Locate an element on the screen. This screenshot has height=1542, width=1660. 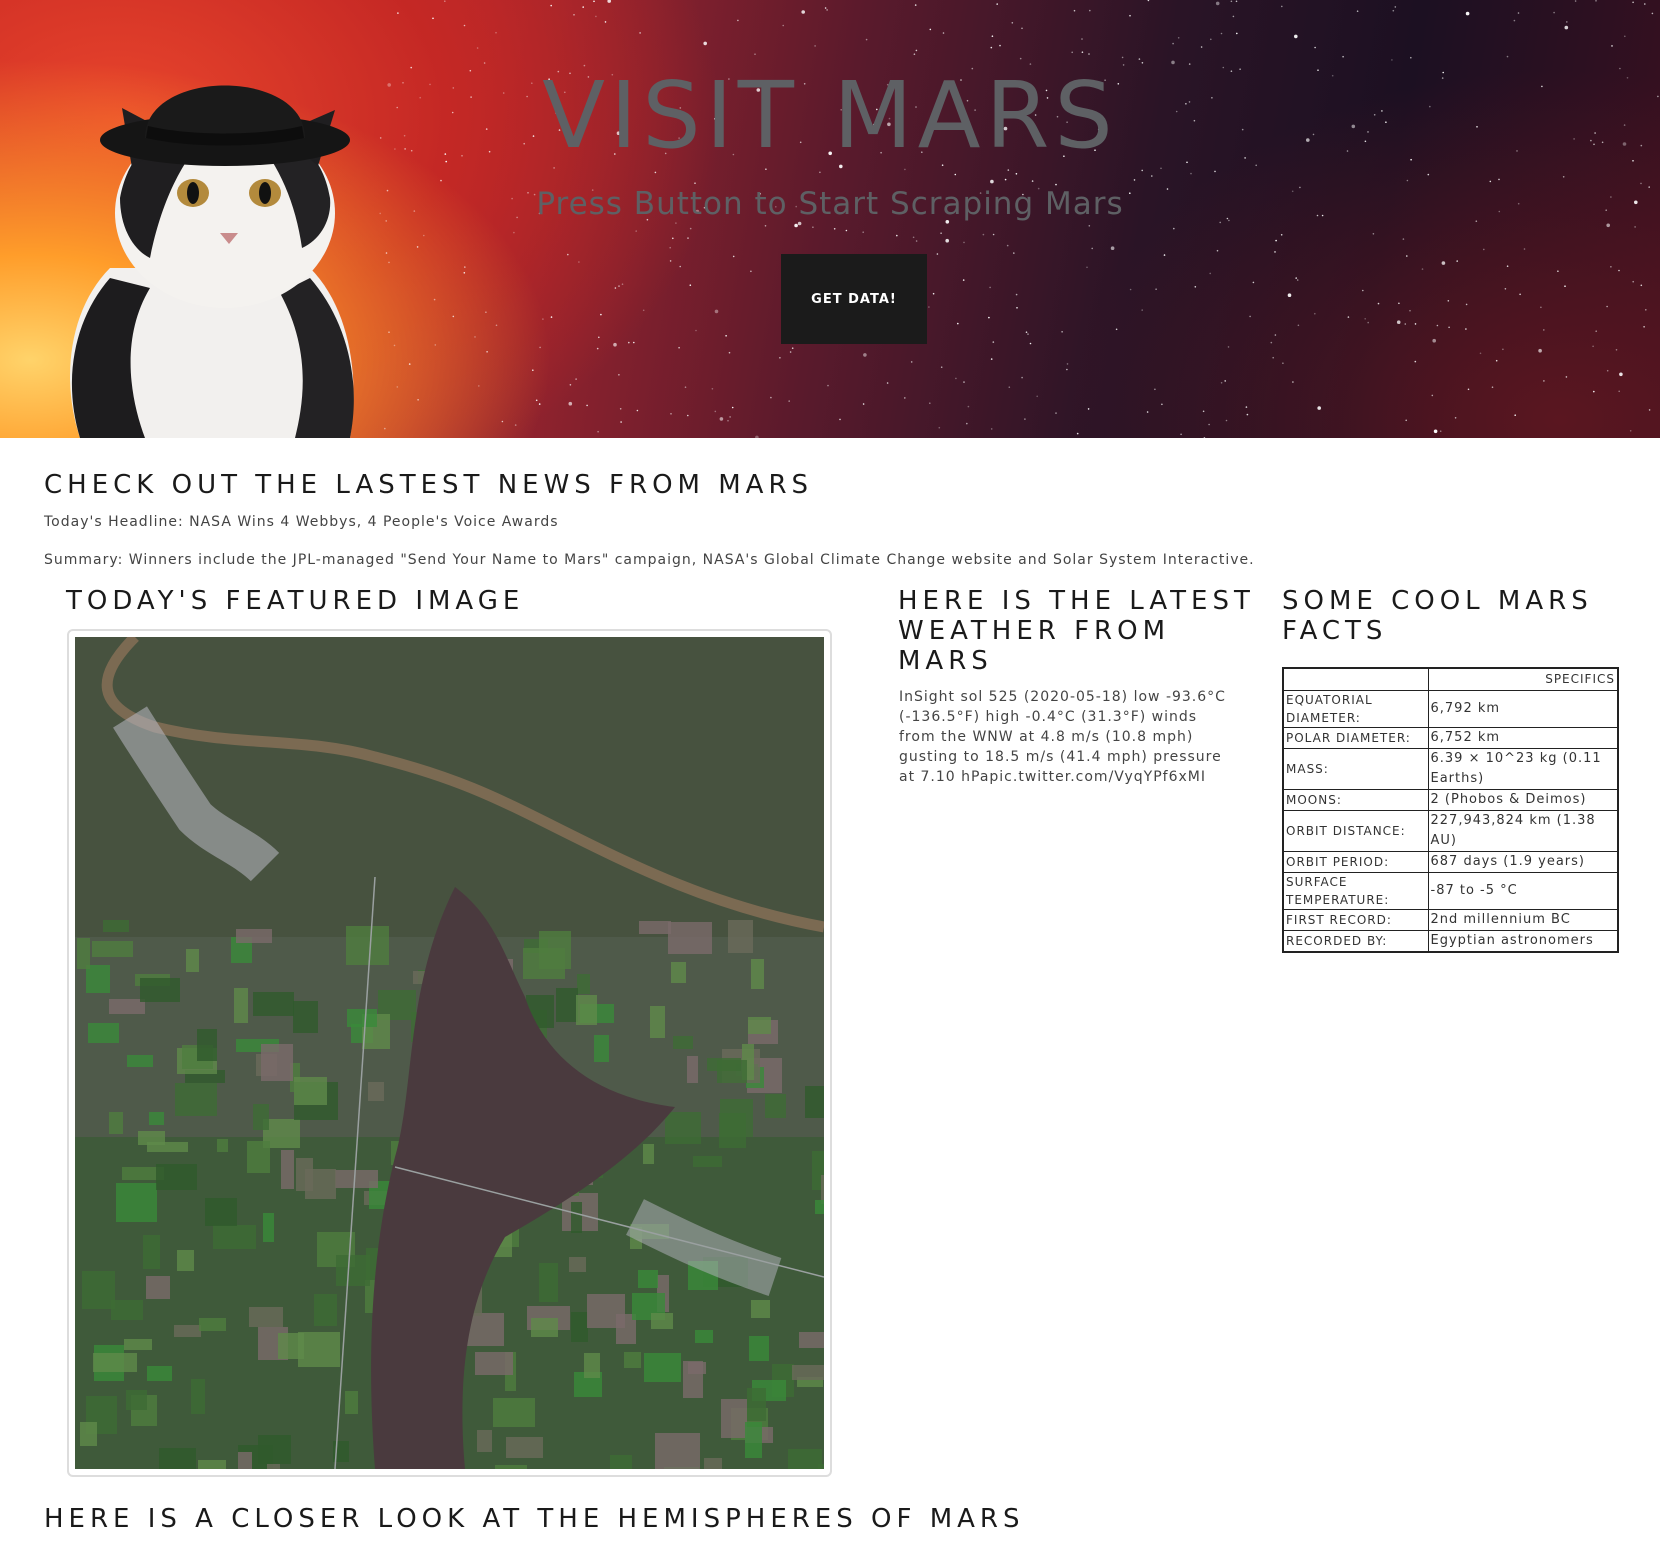
fact-value: 227,943,824 km (1.38 AU) is located at coordinates (1523, 830).